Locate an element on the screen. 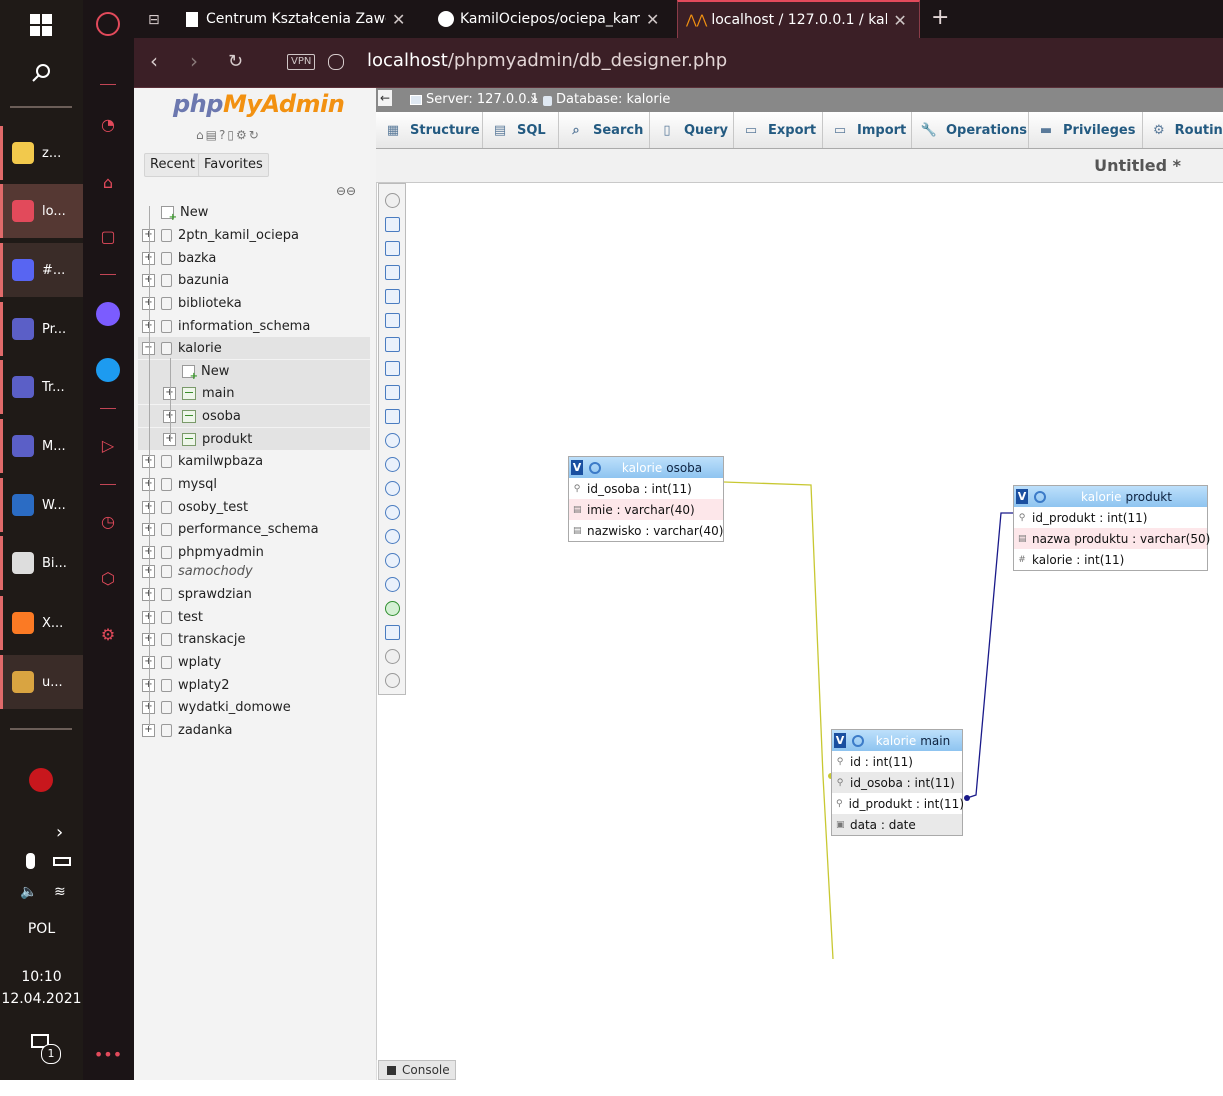 This screenshot has height=1096, width=1223. table-header: Vkalorie osoba is located at coordinates (646, 467).